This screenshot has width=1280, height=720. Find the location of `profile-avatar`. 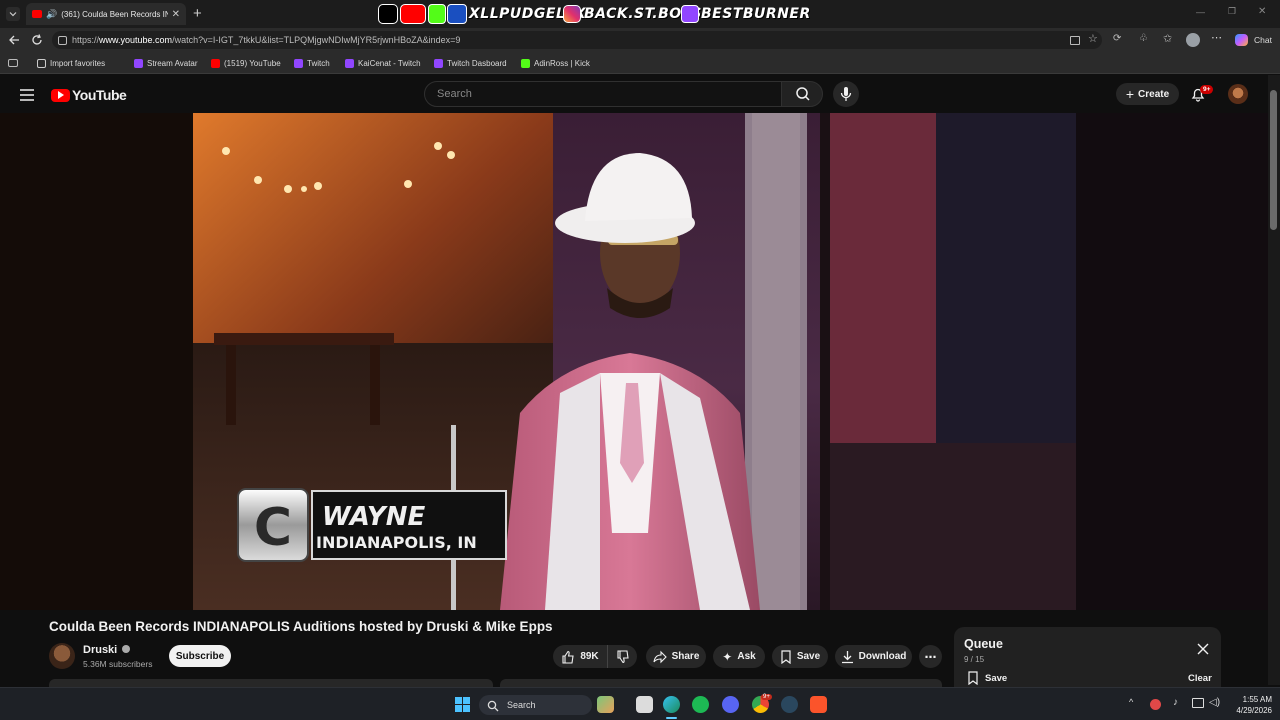

profile-avatar is located at coordinates (1193, 40).